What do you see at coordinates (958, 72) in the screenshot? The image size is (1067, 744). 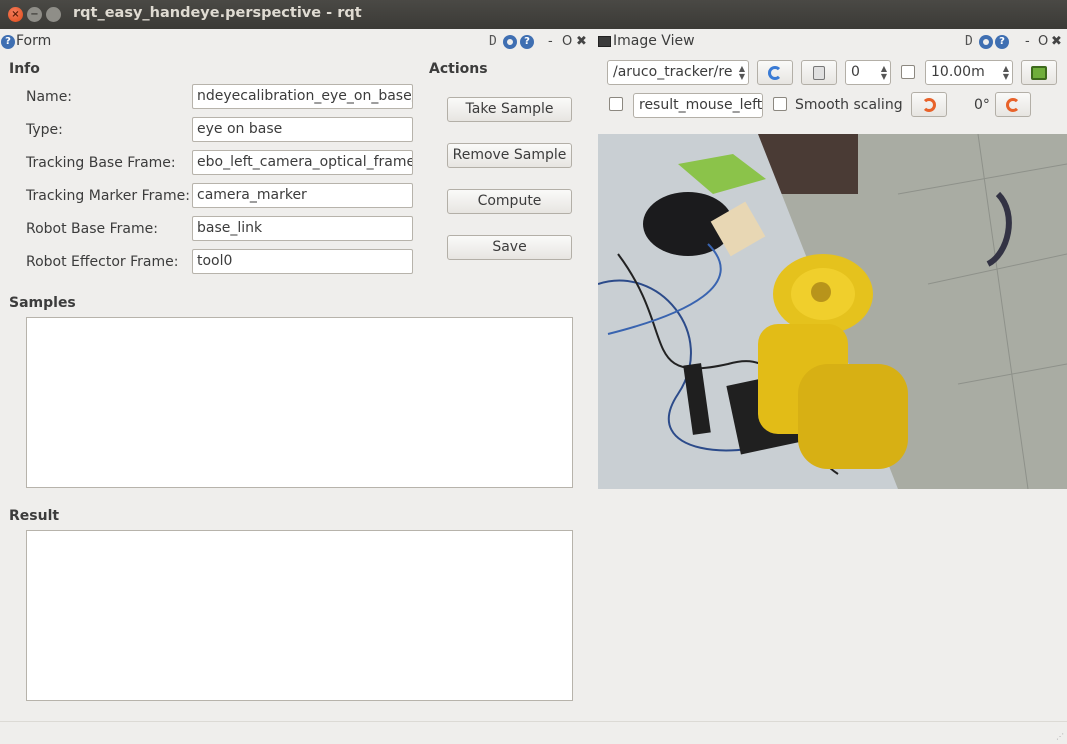 I see `max-range-value: 10.00m` at bounding box center [958, 72].